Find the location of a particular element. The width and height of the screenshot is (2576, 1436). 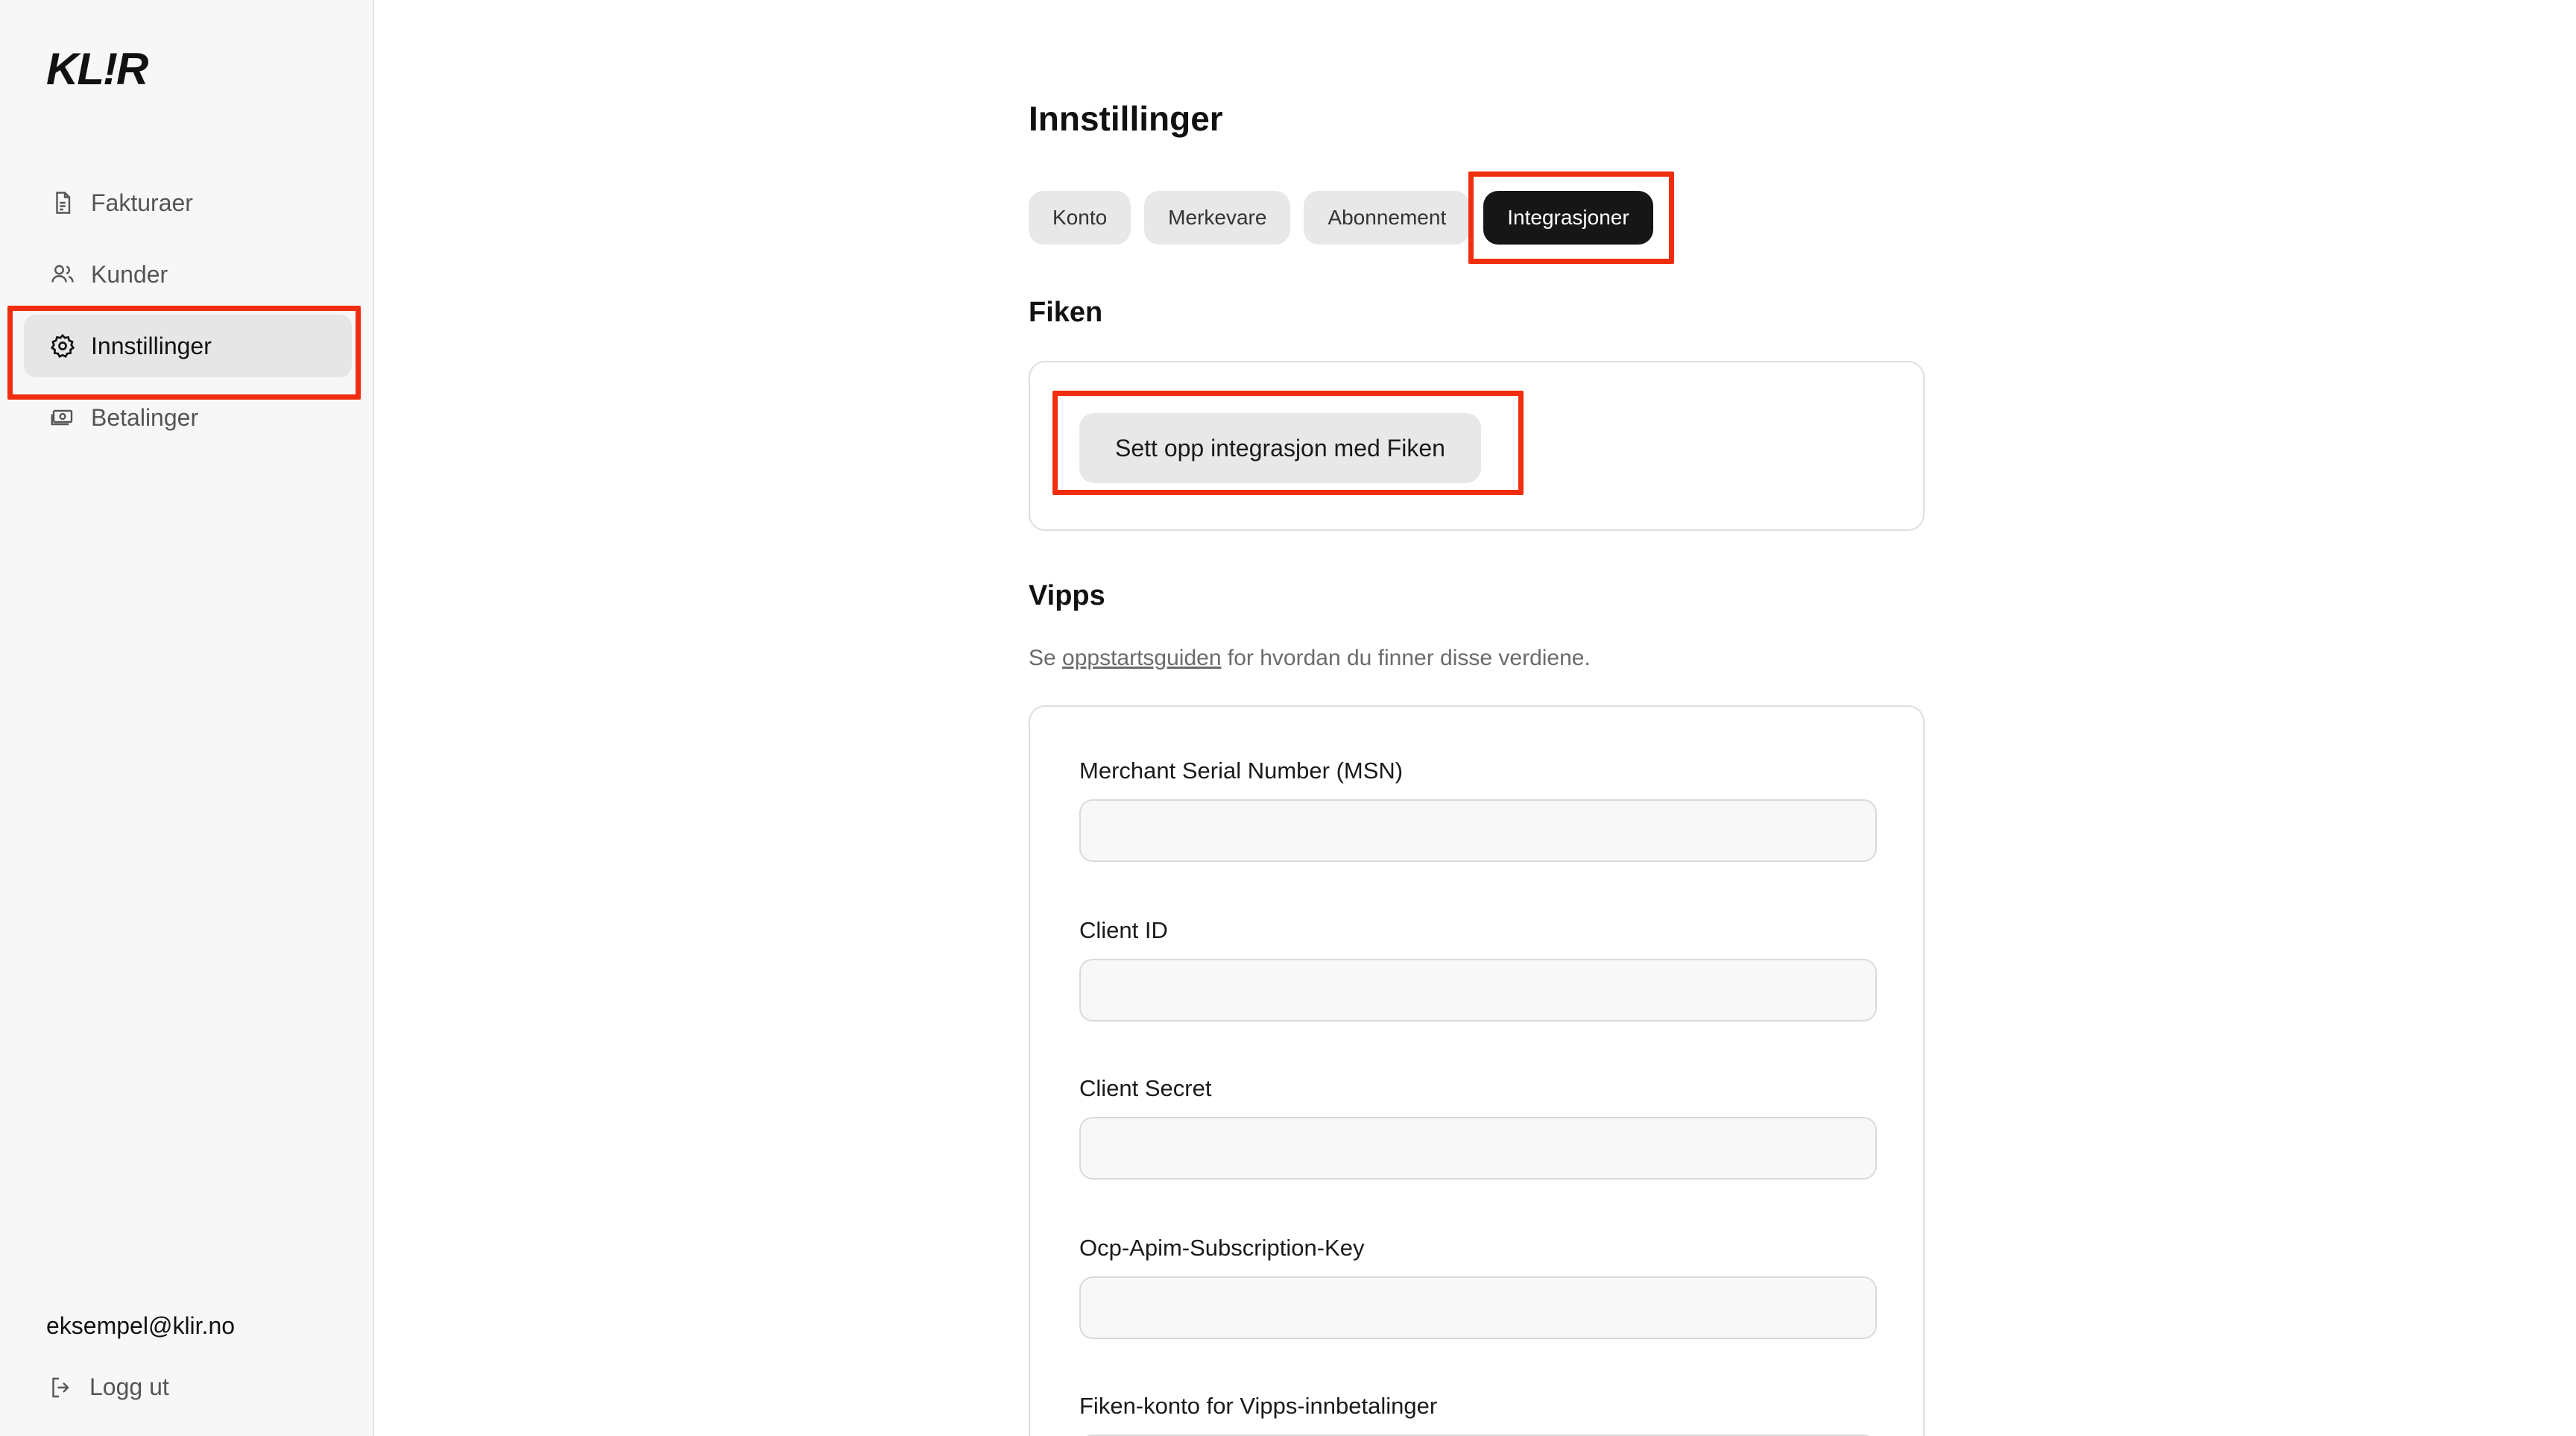

logout-button: Logg ut is located at coordinates (108, 1387).